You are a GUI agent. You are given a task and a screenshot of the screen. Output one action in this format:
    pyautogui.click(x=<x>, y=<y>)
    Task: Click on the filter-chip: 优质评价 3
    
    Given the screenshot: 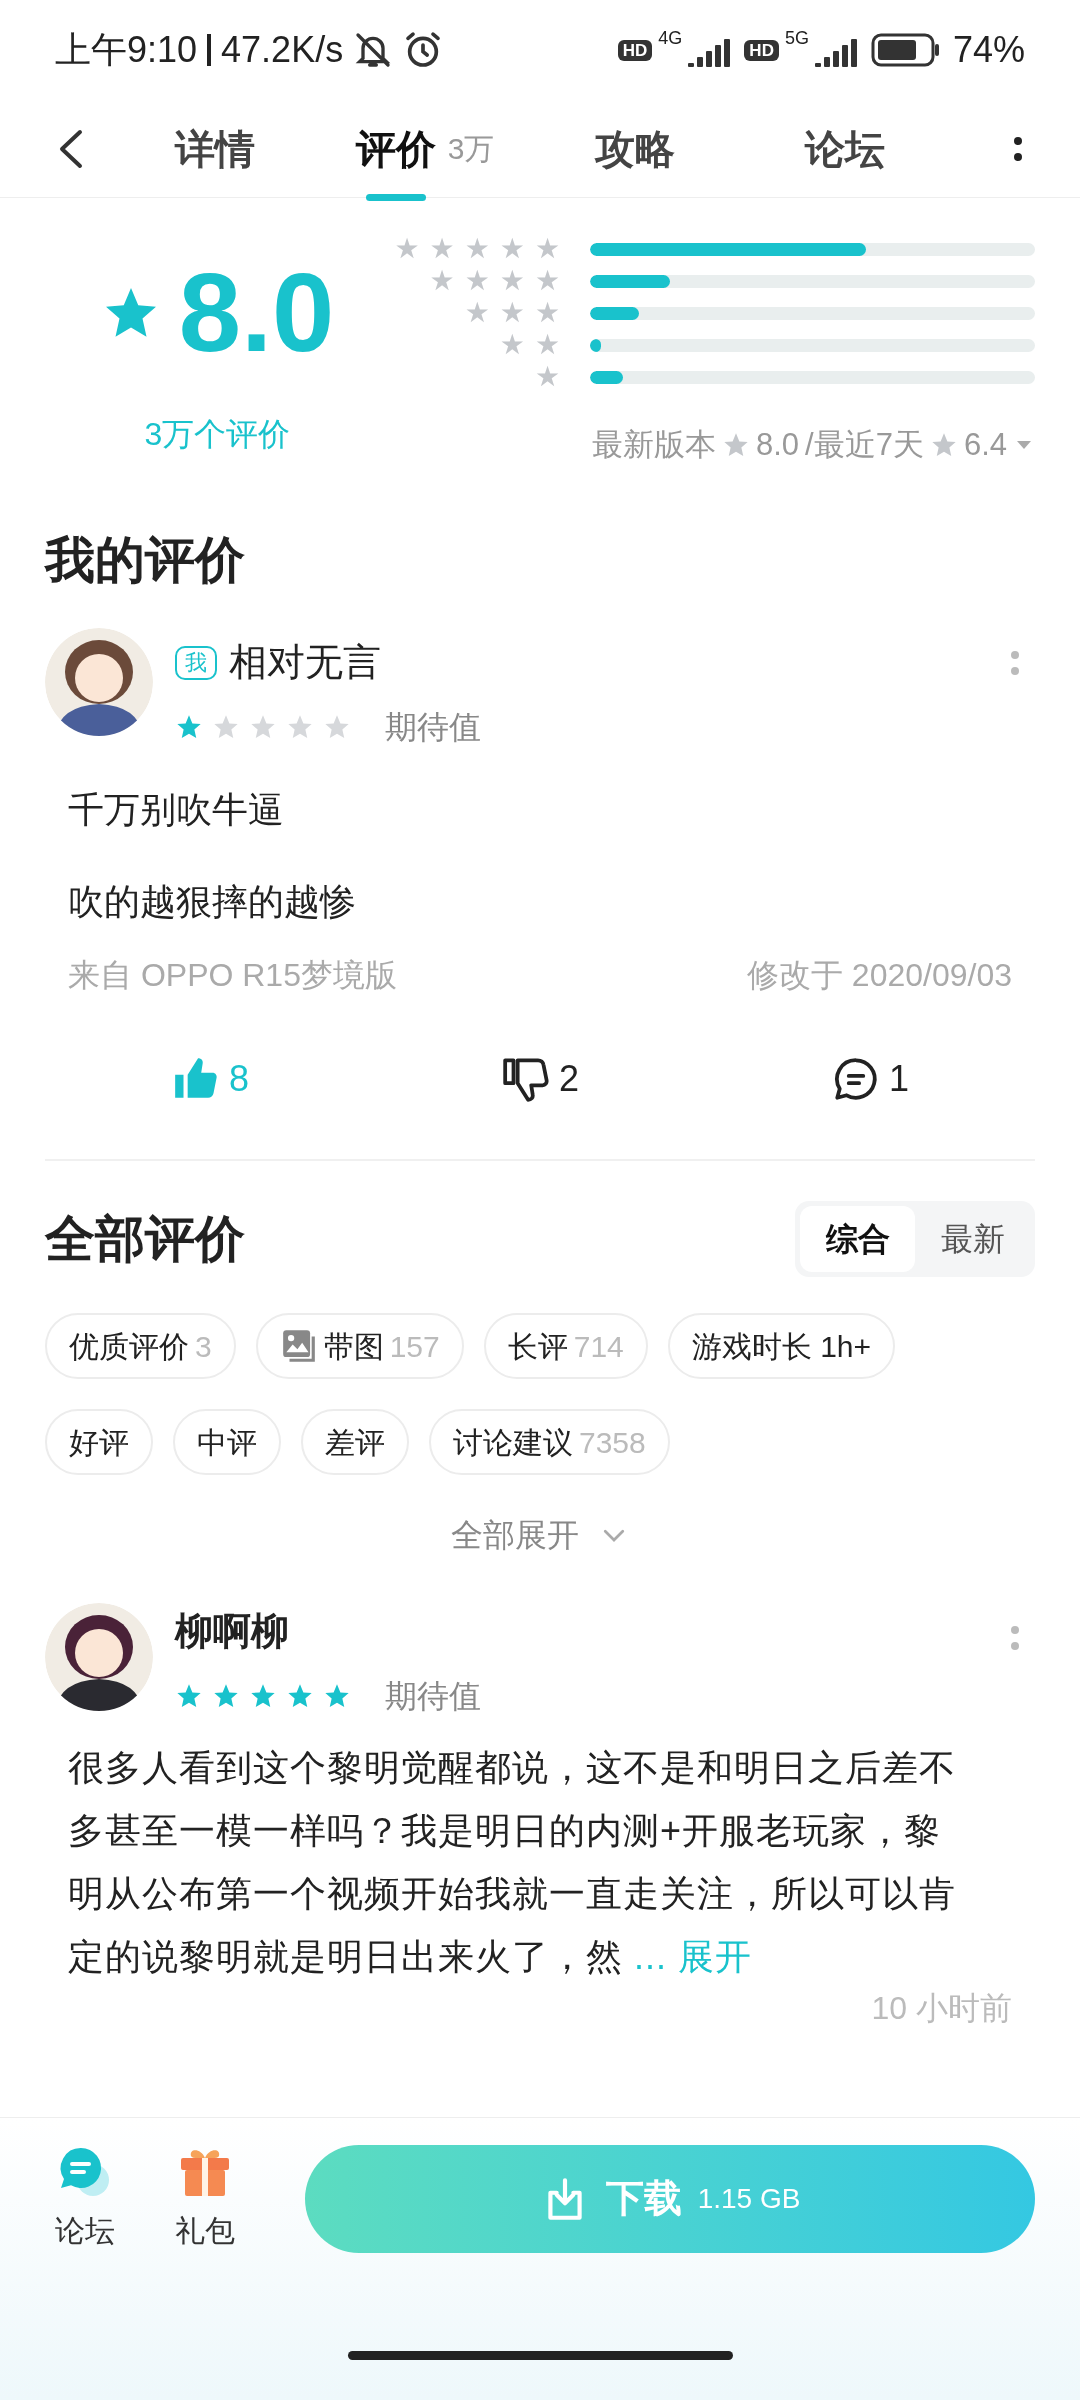 What is the action you would take?
    pyautogui.click(x=140, y=1346)
    